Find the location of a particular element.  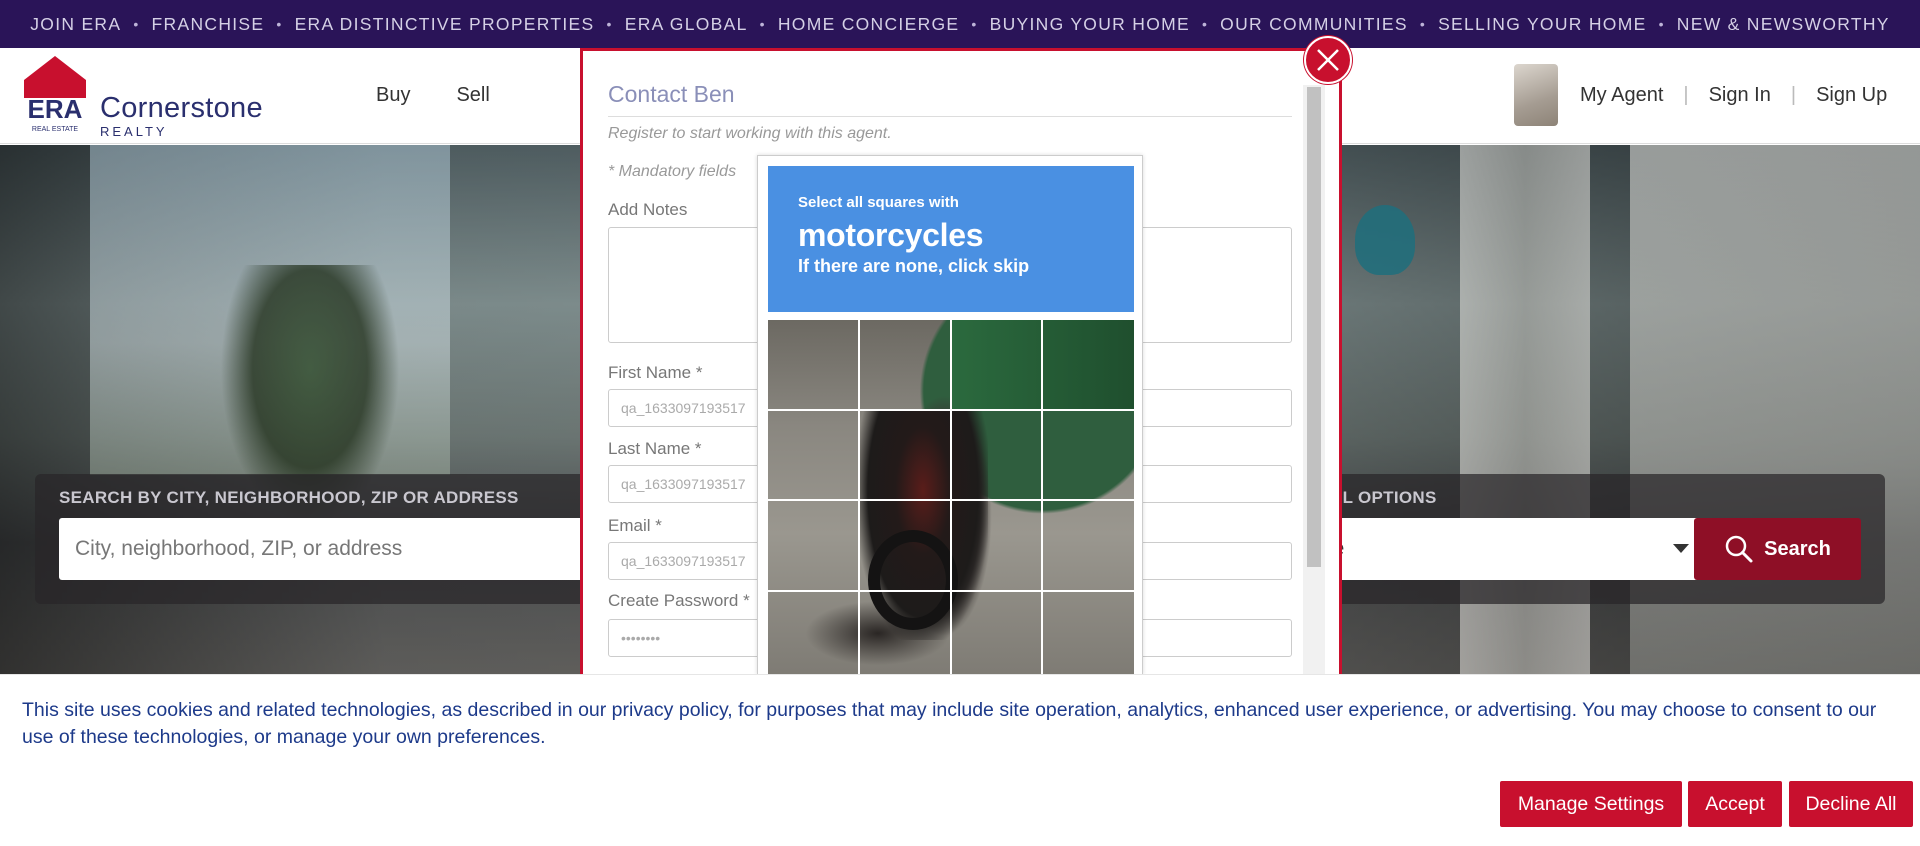

era-logo-mark: ERA REAL ESTATE is located at coordinates (55, 94).